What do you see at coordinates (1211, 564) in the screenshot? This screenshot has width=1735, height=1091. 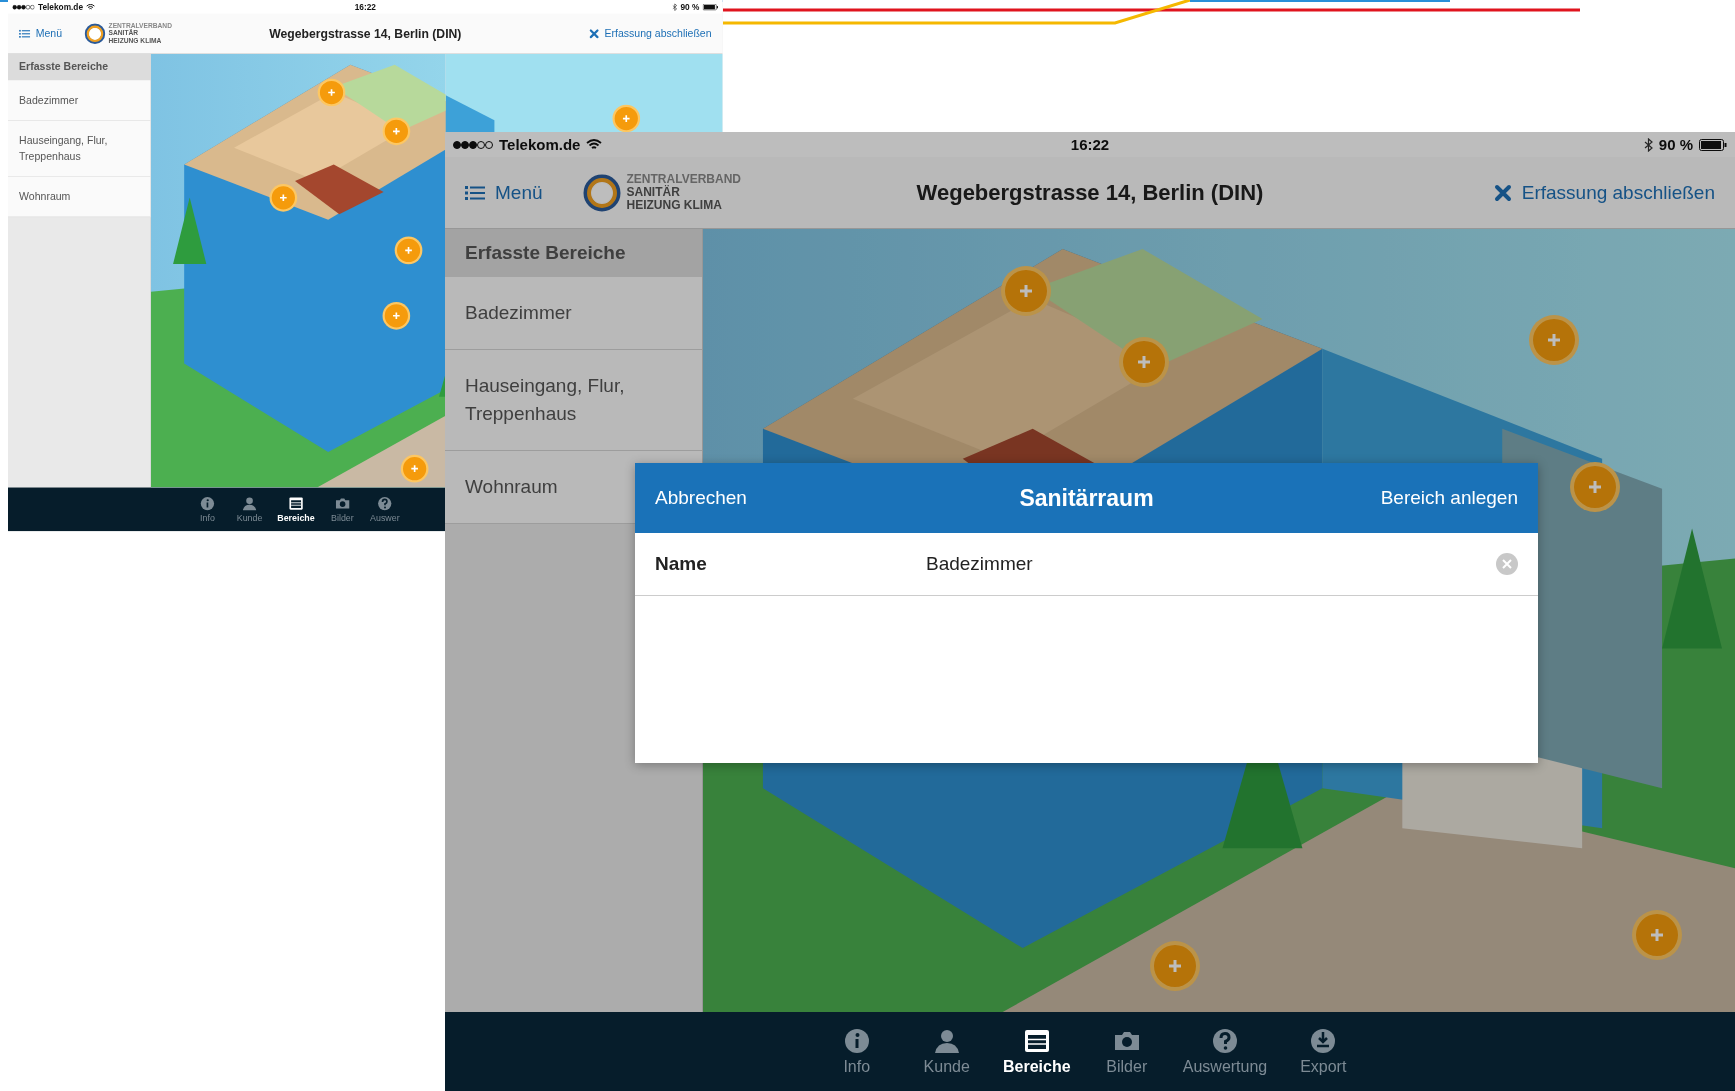 I see `name-field: Badezimmer` at bounding box center [1211, 564].